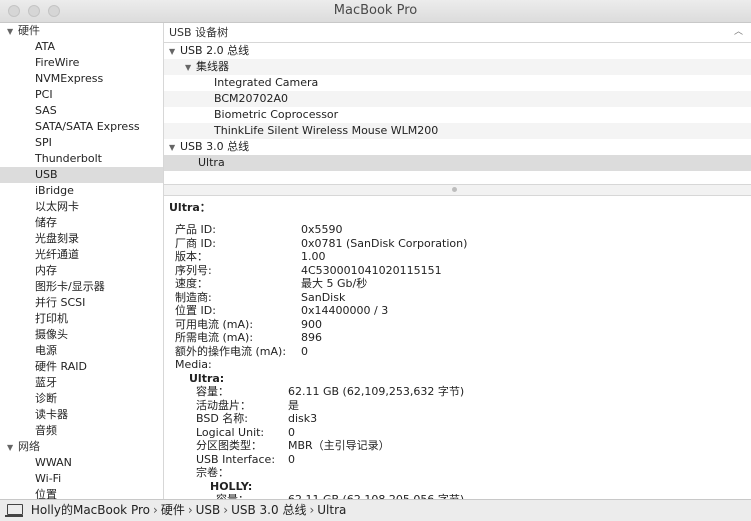 This screenshot has height=521, width=751. What do you see at coordinates (81, 431) in the screenshot?
I see `sidebar-item: 音频` at bounding box center [81, 431].